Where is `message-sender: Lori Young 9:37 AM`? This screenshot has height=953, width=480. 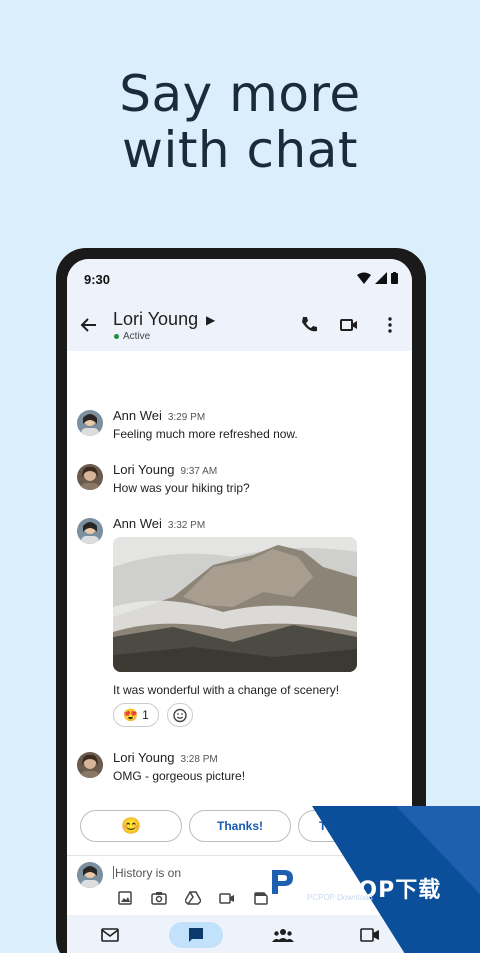 message-sender: Lori Young 9:37 AM is located at coordinates (165, 469).